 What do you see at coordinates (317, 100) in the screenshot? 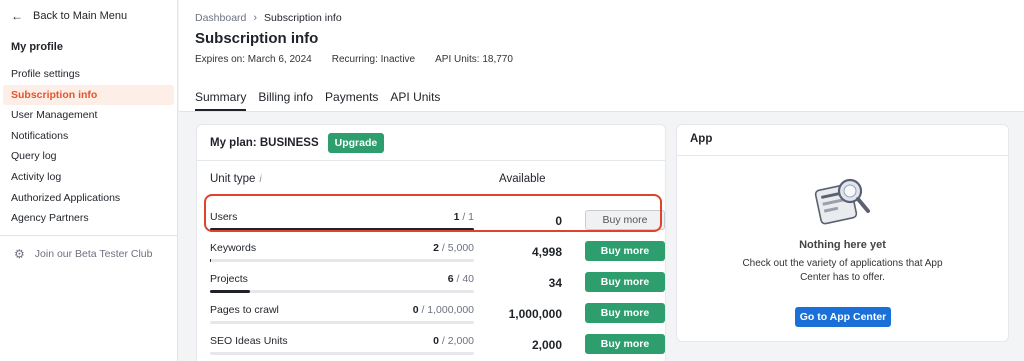
I see `tabs: Summary Billing info Payments API Units` at bounding box center [317, 100].